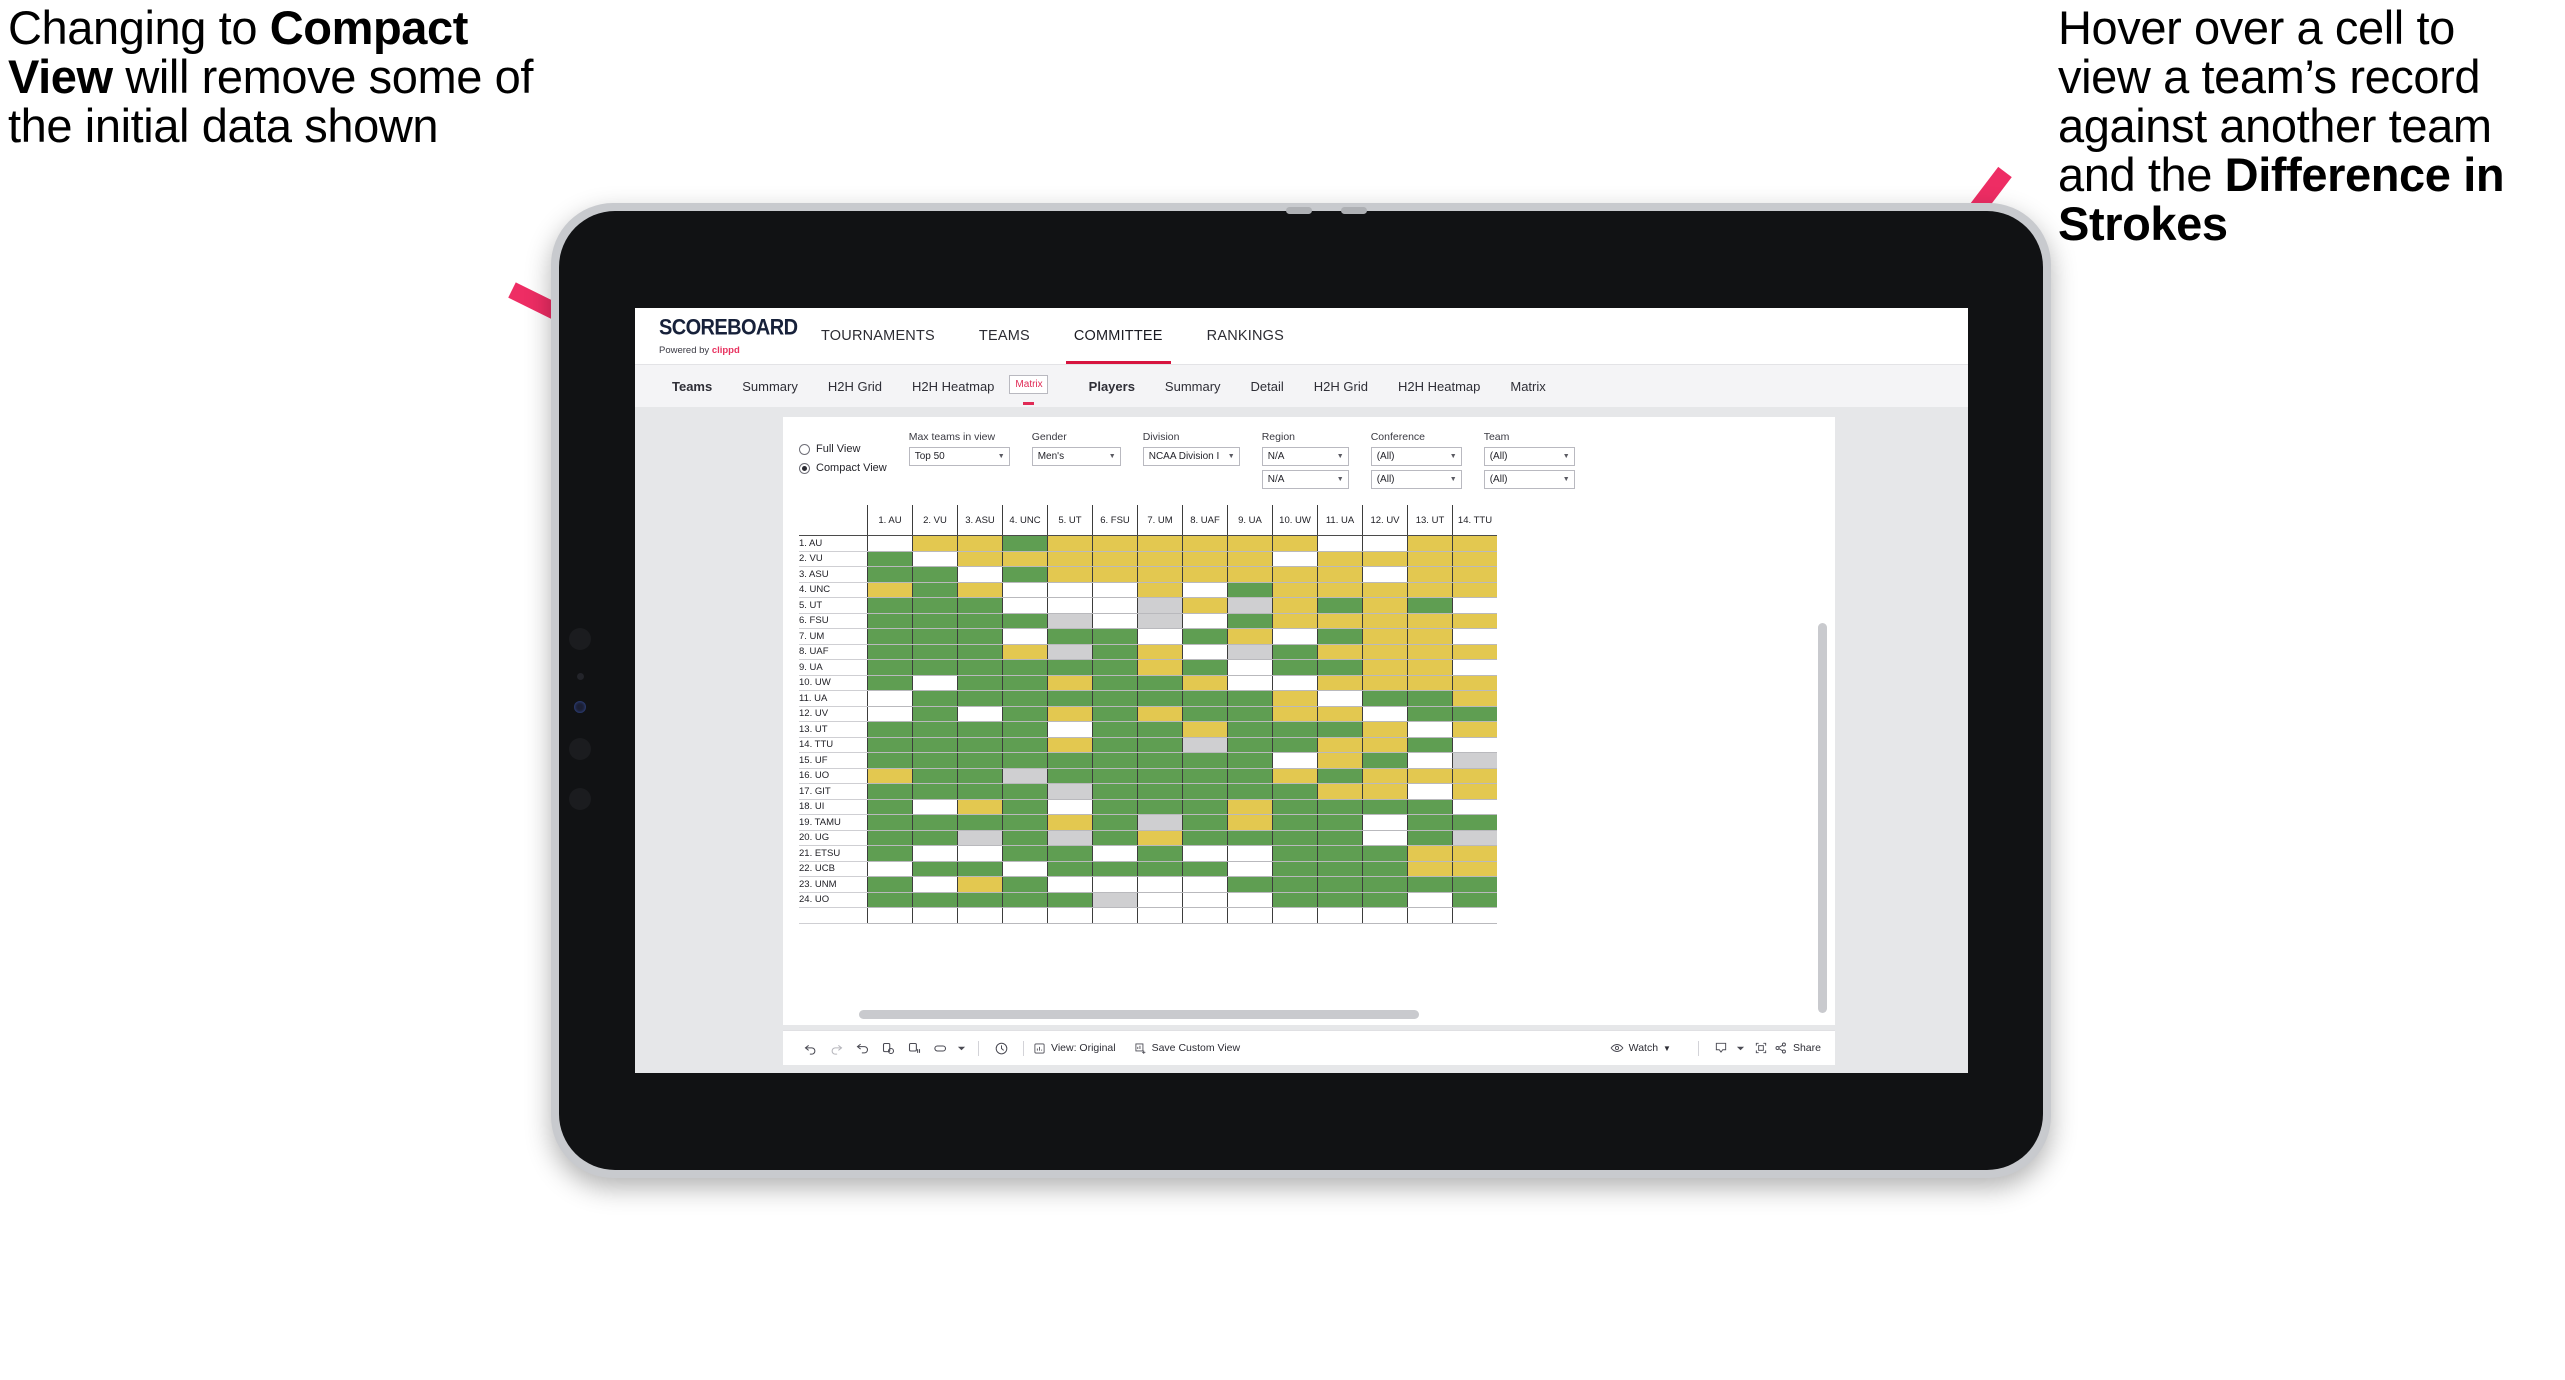  I want to click on horizontal-scrollbar, so click(1139, 1014).